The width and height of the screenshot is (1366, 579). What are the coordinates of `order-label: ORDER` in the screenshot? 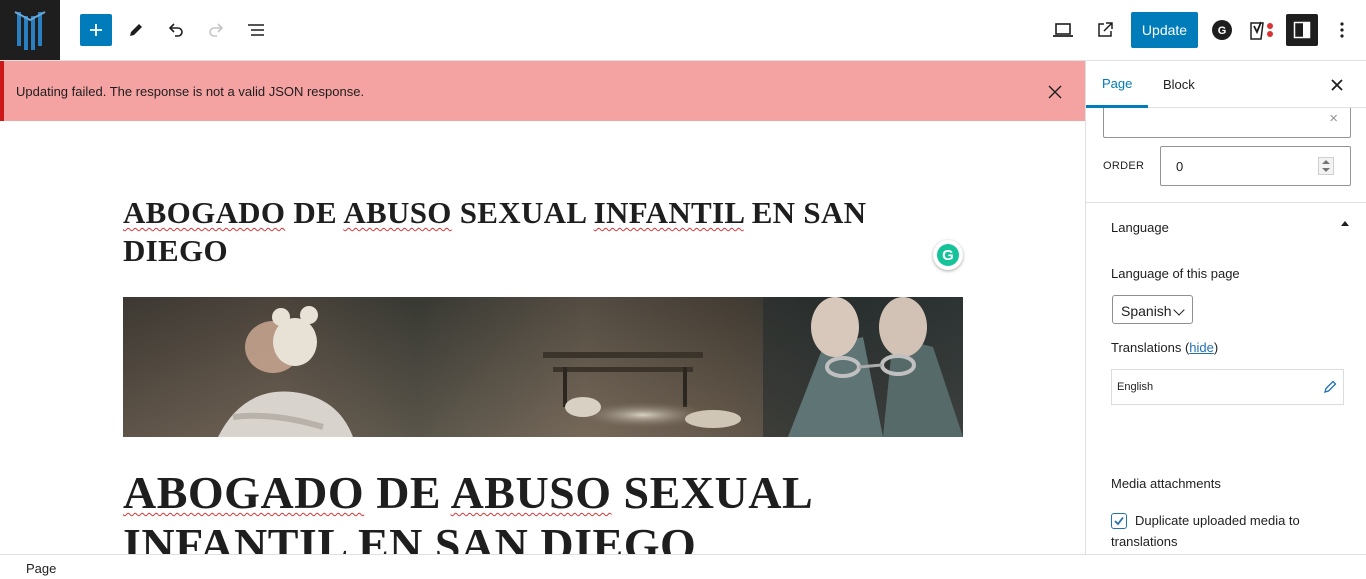 It's located at (1124, 166).